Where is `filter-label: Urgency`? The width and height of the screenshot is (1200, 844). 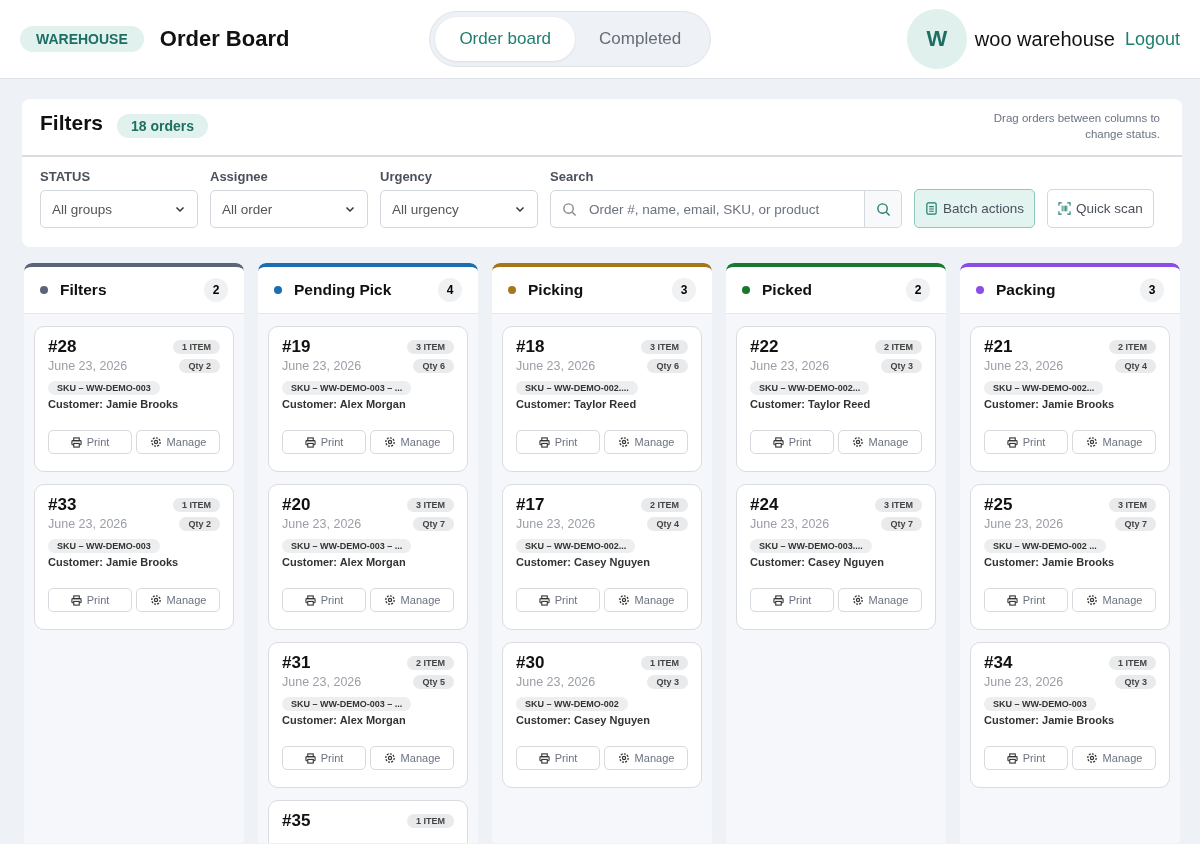
filter-label: Urgency is located at coordinates (407, 176).